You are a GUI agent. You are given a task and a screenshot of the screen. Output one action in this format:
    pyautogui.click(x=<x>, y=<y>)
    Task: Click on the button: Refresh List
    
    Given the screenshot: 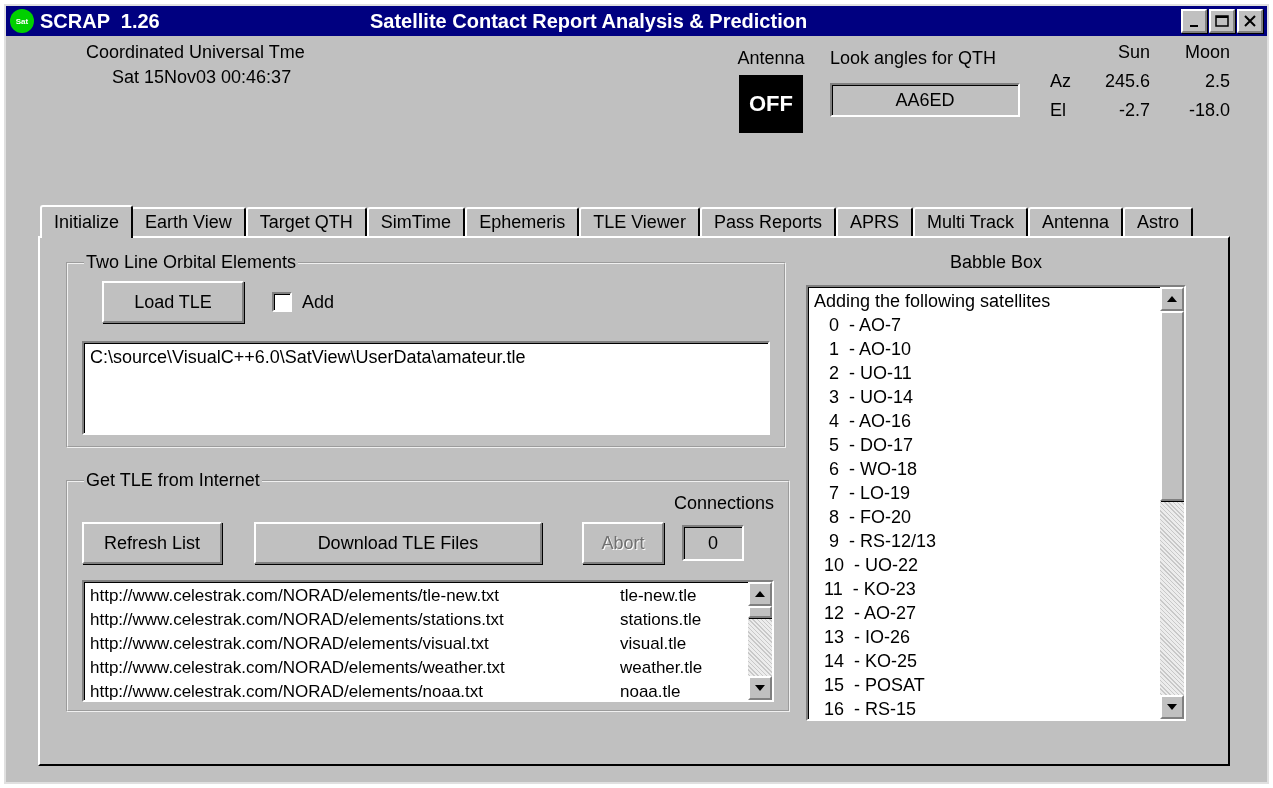 What is the action you would take?
    pyautogui.click(x=152, y=543)
    